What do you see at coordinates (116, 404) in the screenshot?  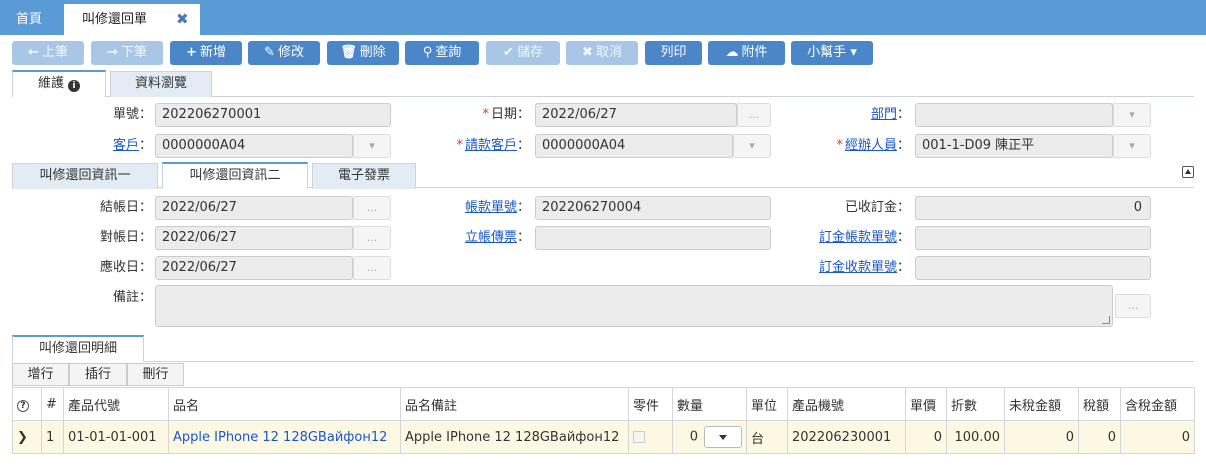 I see `col-product-code: 產品代號` at bounding box center [116, 404].